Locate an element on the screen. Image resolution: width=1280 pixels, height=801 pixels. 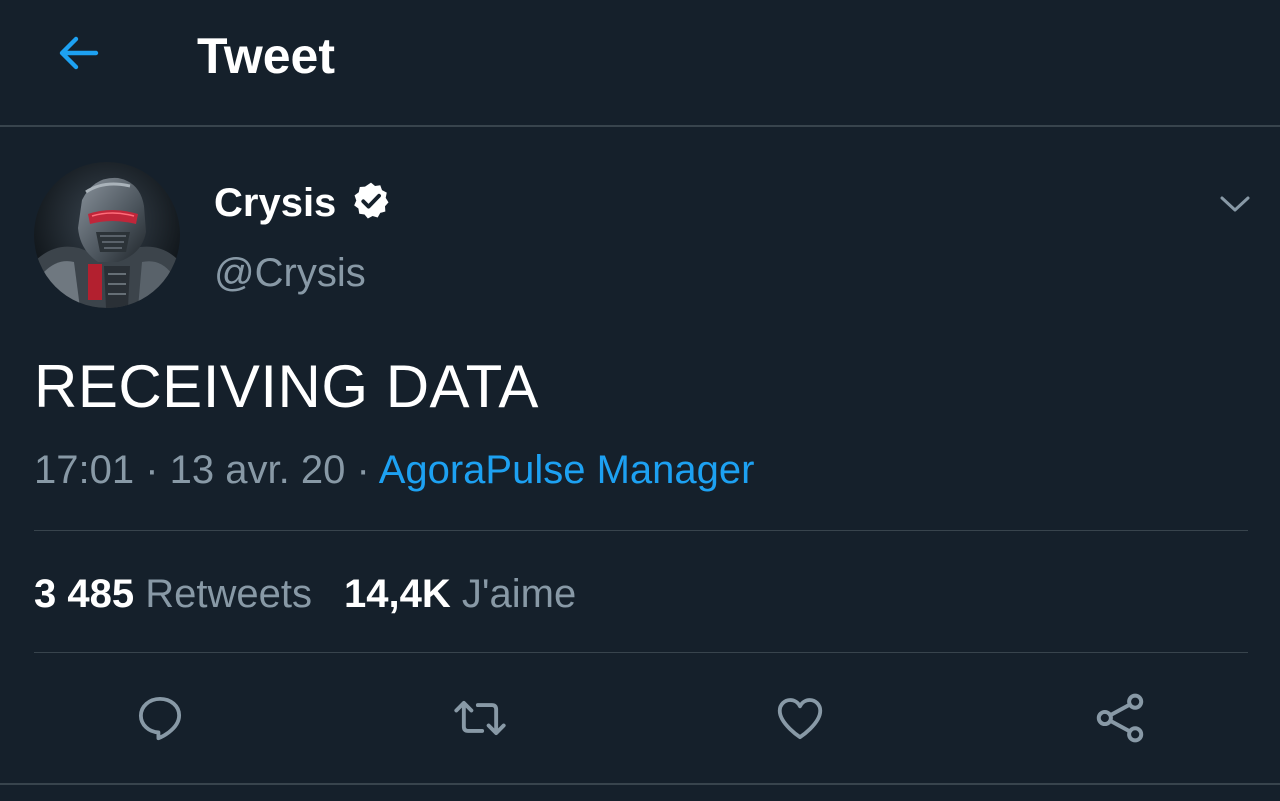
back-button is located at coordinates (78, 53).